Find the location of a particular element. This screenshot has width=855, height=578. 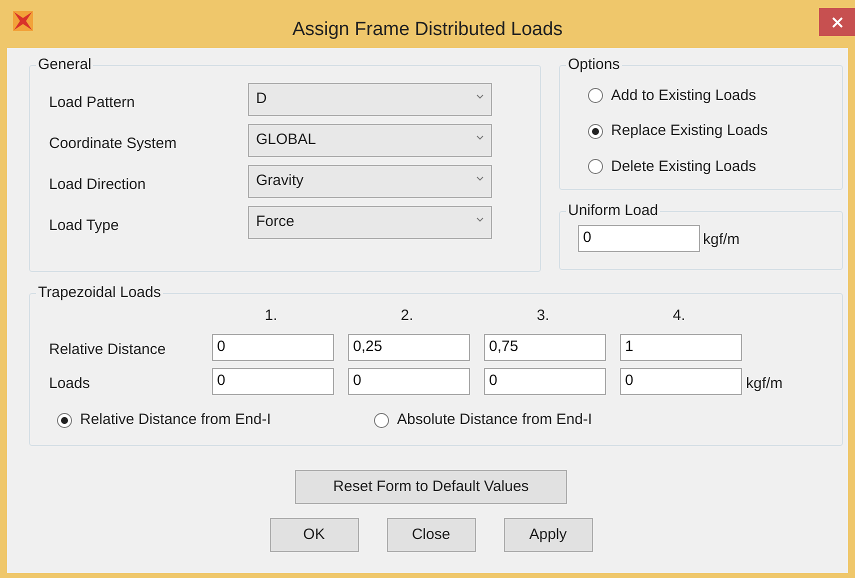

window-title: Assign Frame Distributed Loads is located at coordinates (427, 30).